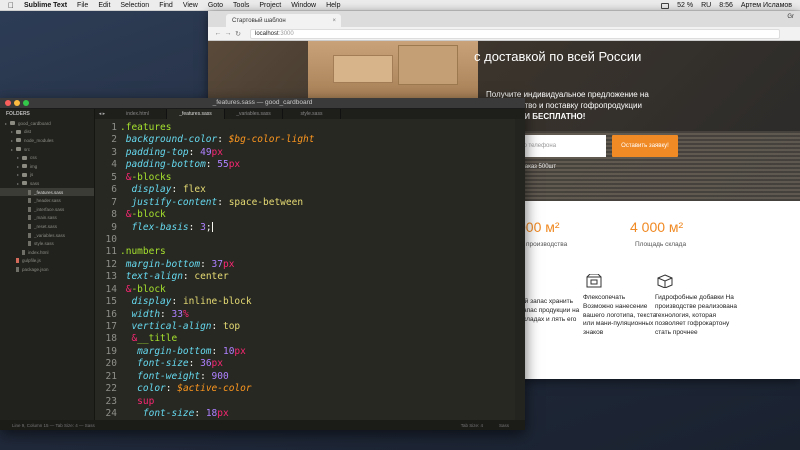 The image size is (800, 450). Describe the element at coordinates (217, 402) in the screenshot. I see `code-line: sup` at that location.